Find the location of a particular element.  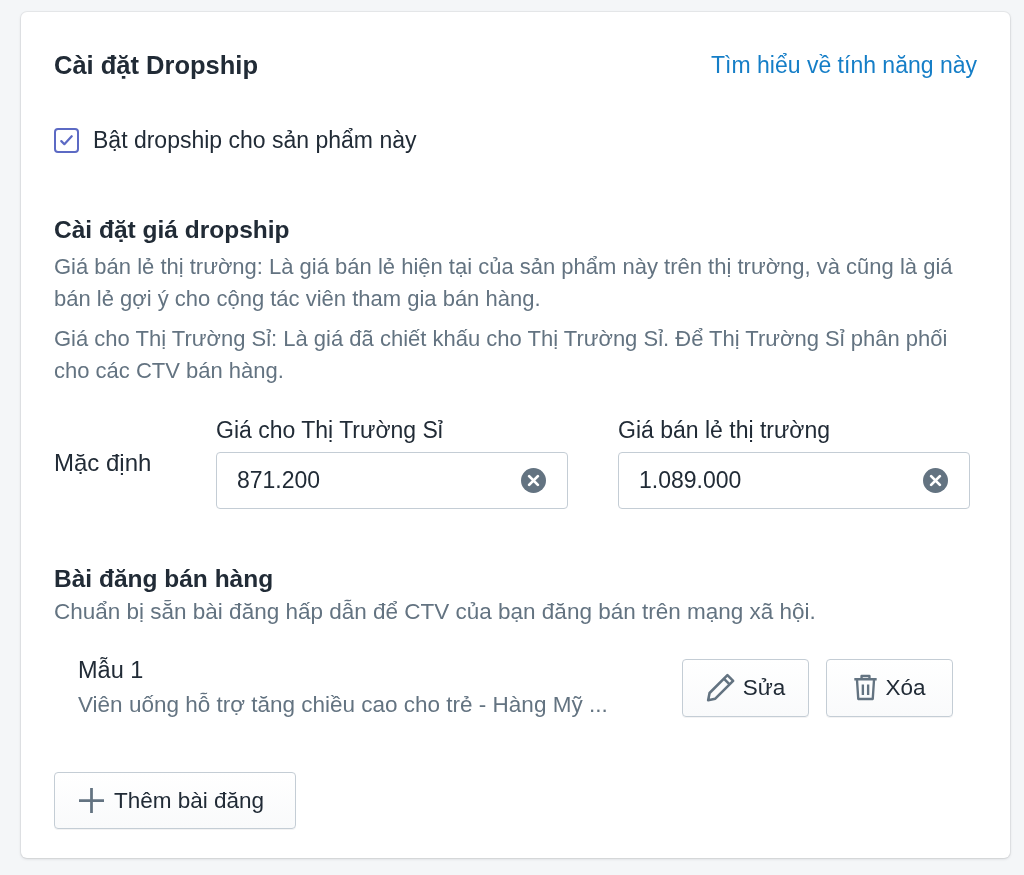

checkbox is located at coordinates (66, 140).